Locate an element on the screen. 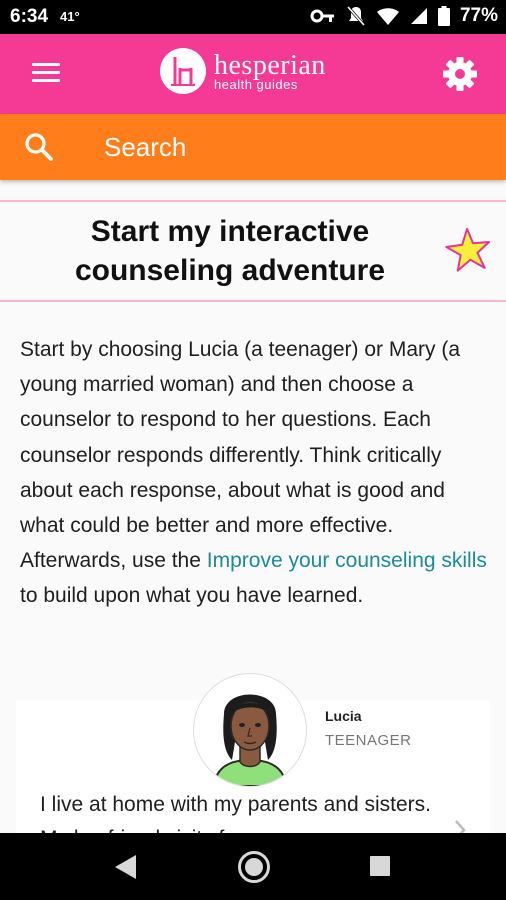 Image resolution: width=506 pixels, height=900 pixels. app-bar: hesperian health guides is located at coordinates (253, 74).